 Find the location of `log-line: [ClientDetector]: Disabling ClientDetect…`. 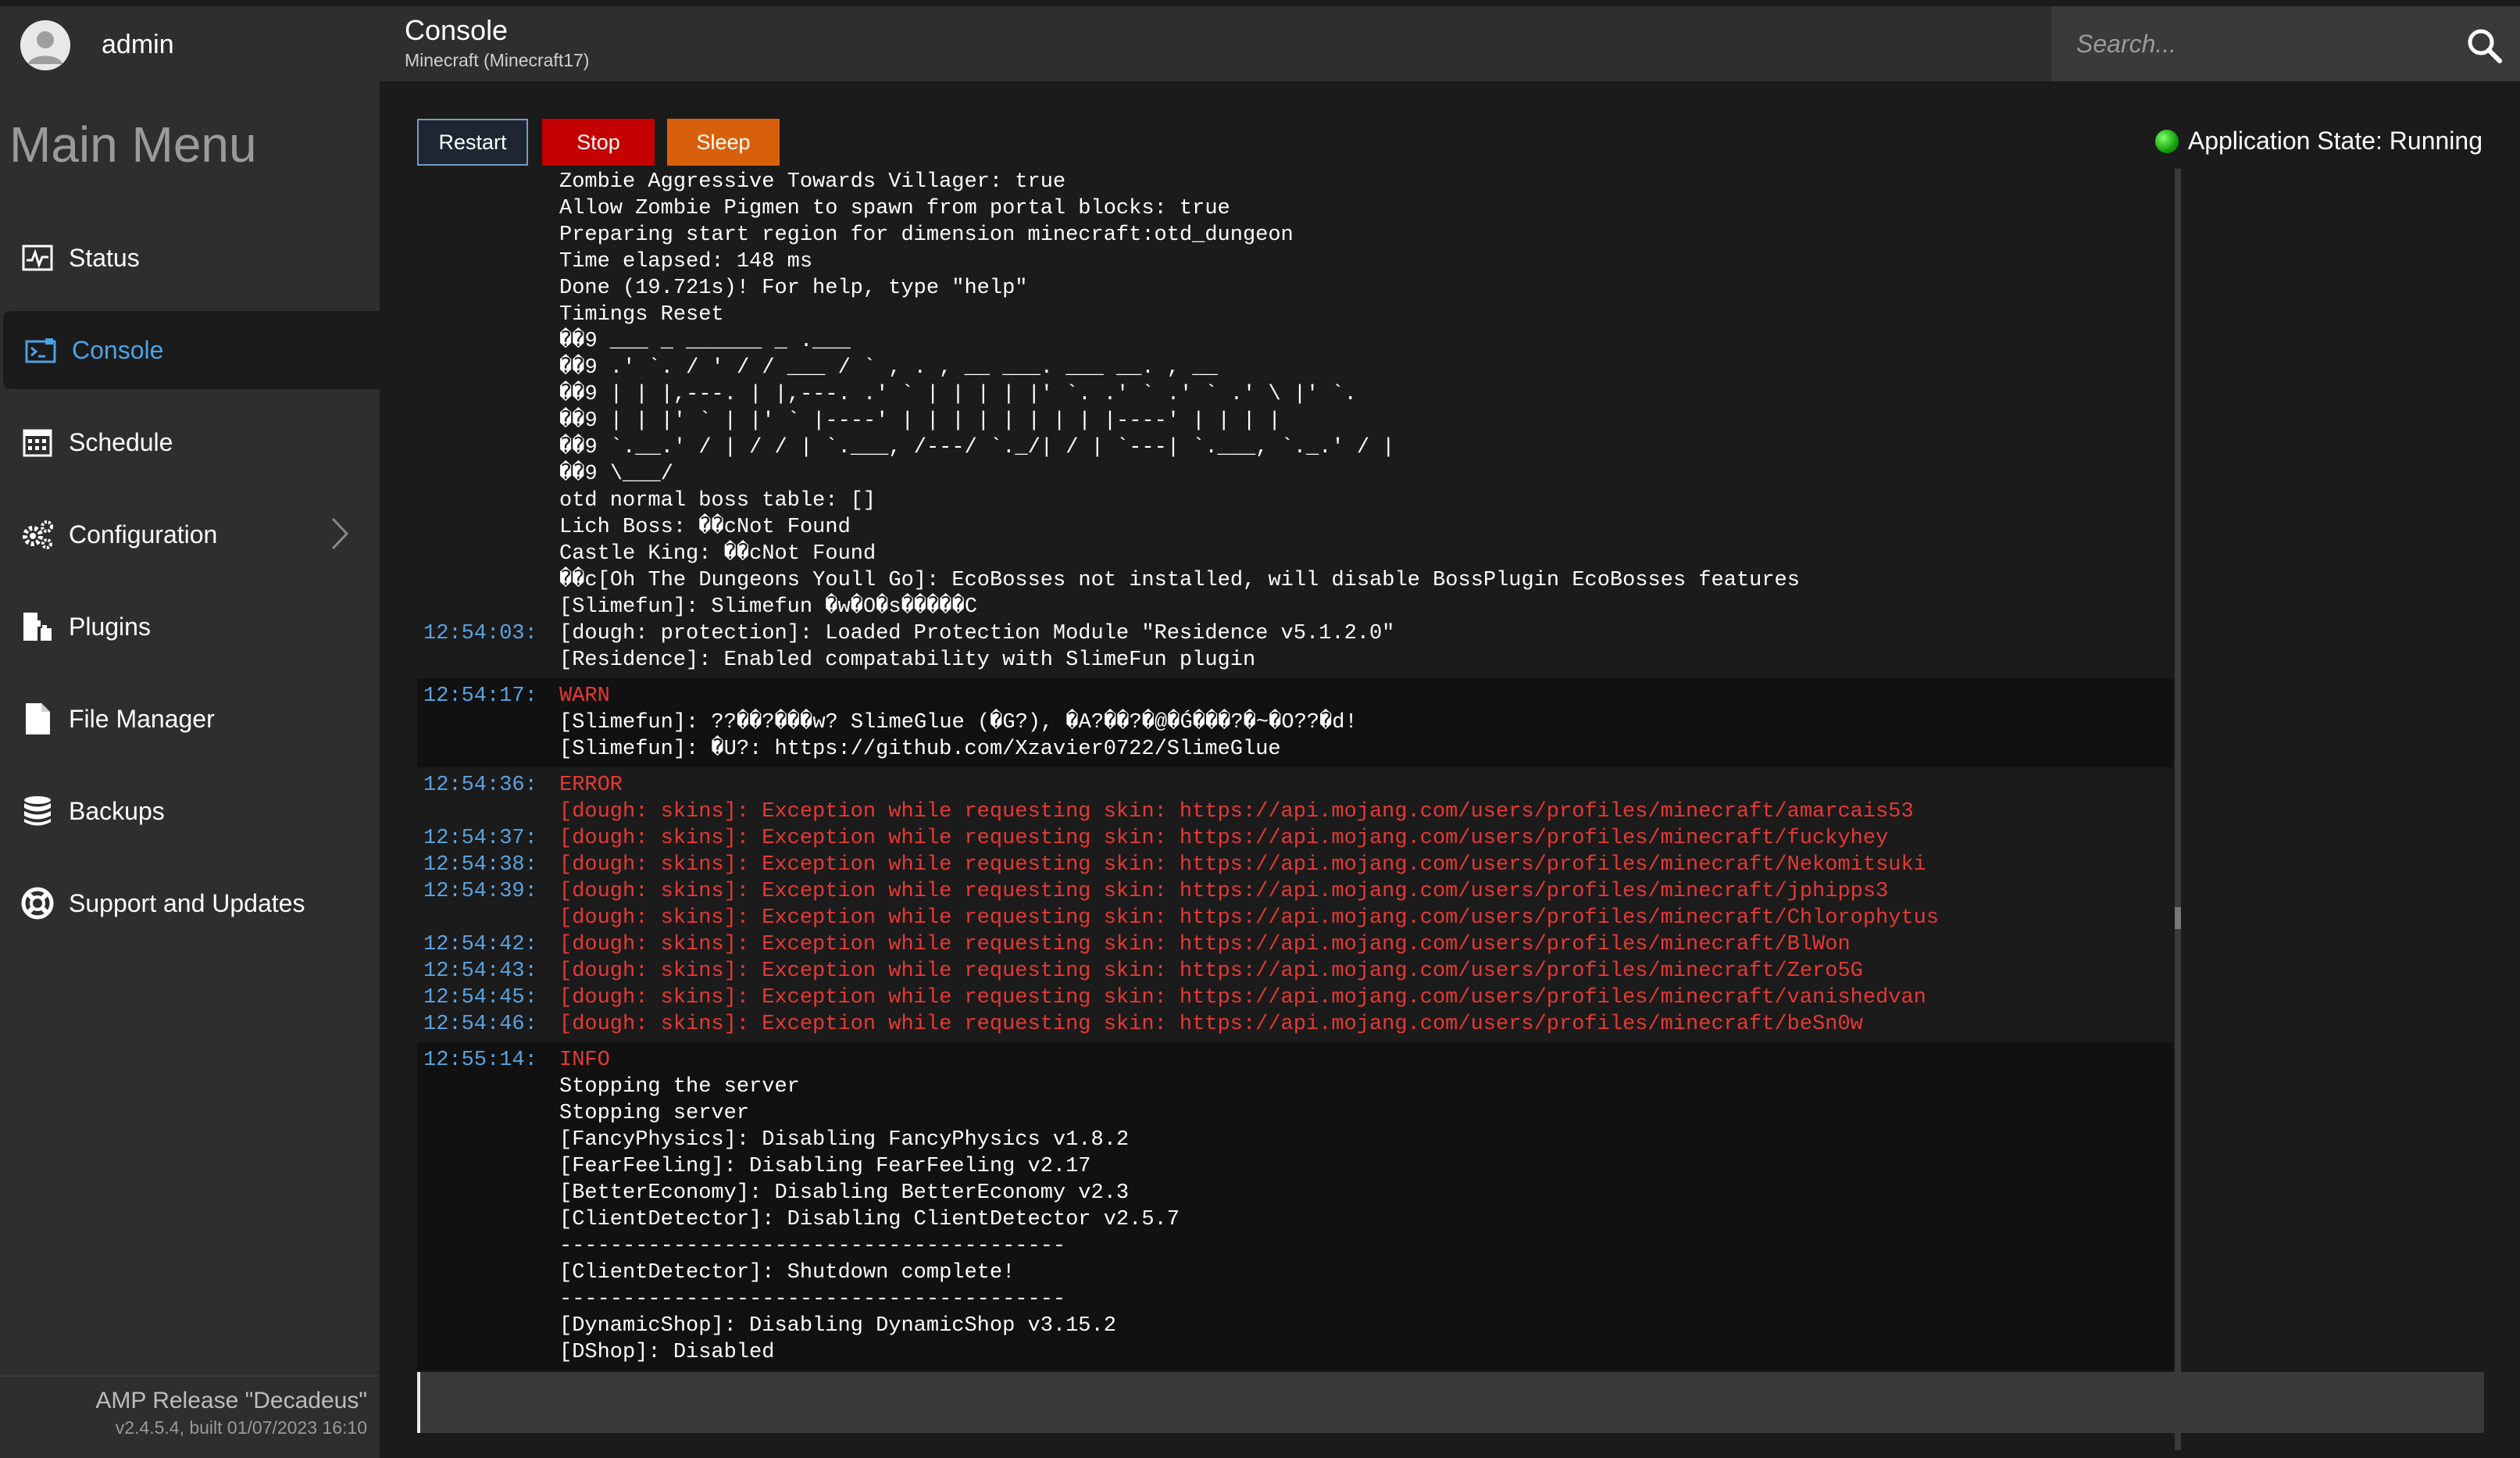

log-line: [ClientDetector]: Disabling ClientDetect… is located at coordinates (1295, 1219).